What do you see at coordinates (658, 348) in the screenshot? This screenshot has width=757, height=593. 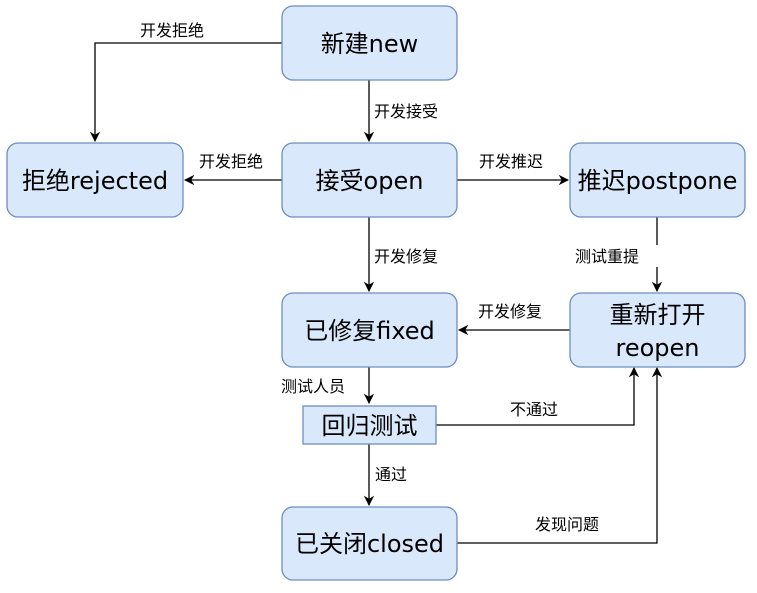 I see `node-label-reopen-line2: reopen` at bounding box center [658, 348].